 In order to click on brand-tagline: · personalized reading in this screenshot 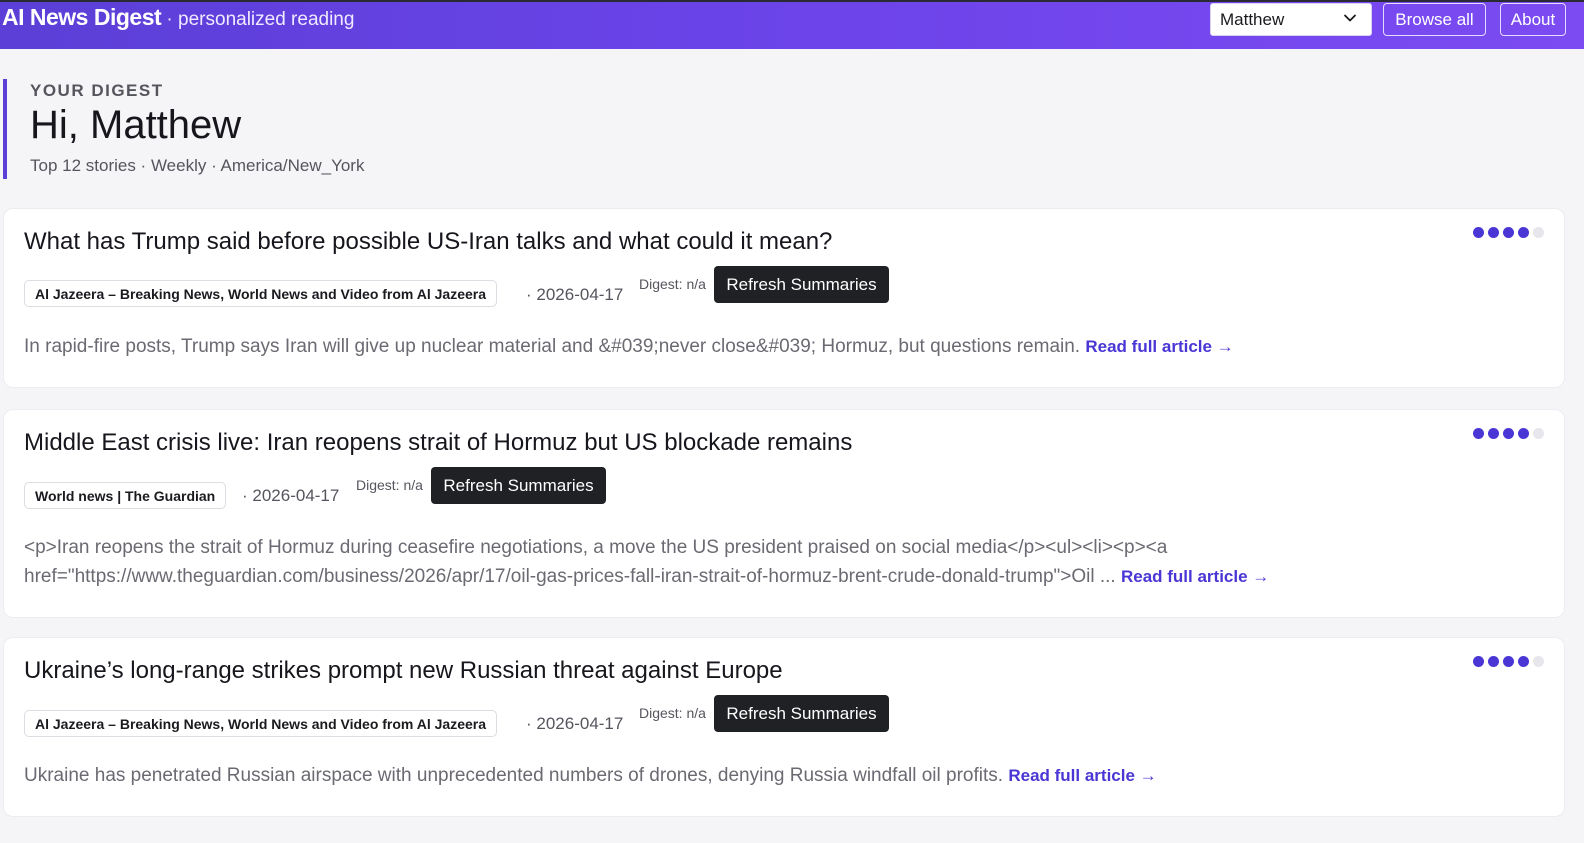, I will do `click(258, 19)`.